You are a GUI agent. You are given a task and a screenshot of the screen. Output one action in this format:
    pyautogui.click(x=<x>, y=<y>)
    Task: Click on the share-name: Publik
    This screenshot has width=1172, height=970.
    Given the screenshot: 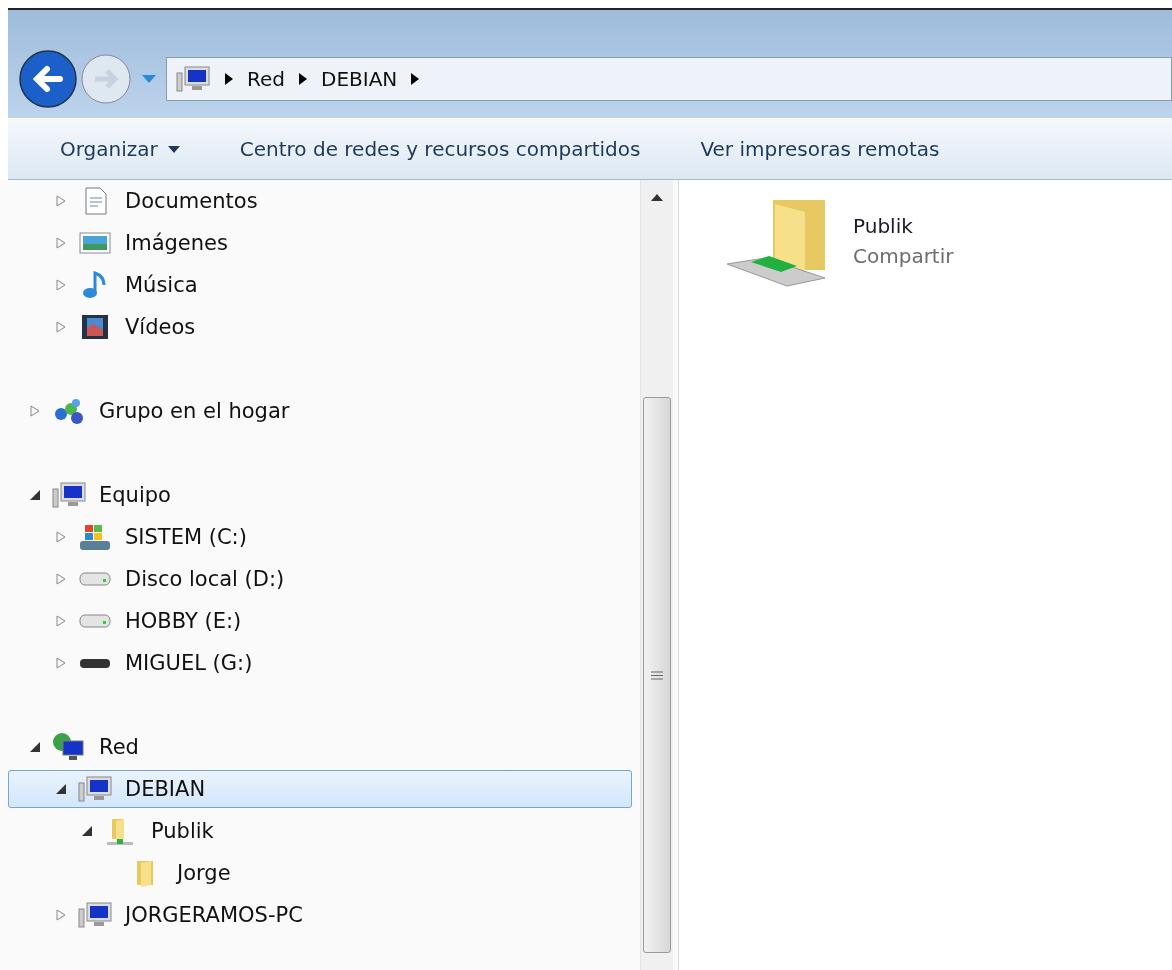 What is the action you would take?
    pyautogui.click(x=903, y=226)
    